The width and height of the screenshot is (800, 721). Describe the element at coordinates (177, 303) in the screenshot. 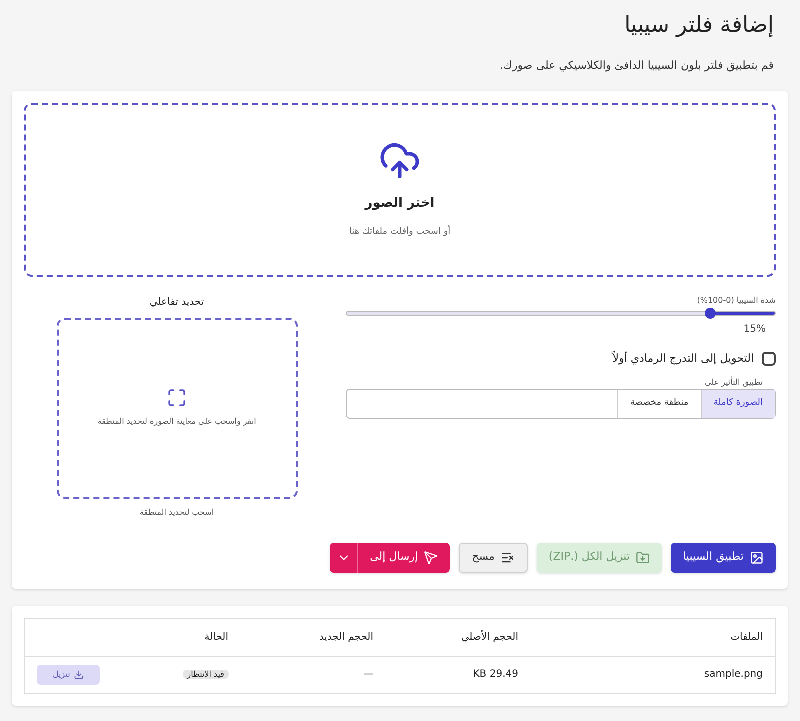

I see `crop-title: تحديد تفاعلي` at that location.